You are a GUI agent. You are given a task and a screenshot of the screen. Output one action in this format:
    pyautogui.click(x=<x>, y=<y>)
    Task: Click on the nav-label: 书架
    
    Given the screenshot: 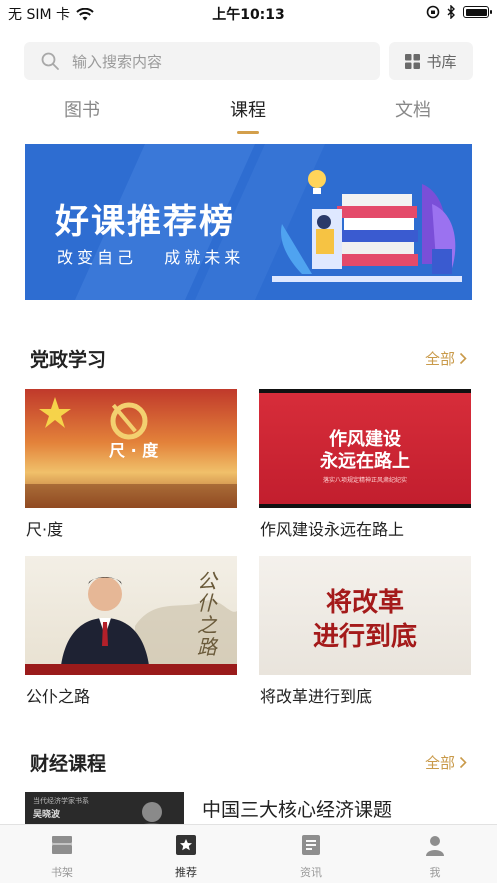 What is the action you would take?
    pyautogui.click(x=62, y=872)
    